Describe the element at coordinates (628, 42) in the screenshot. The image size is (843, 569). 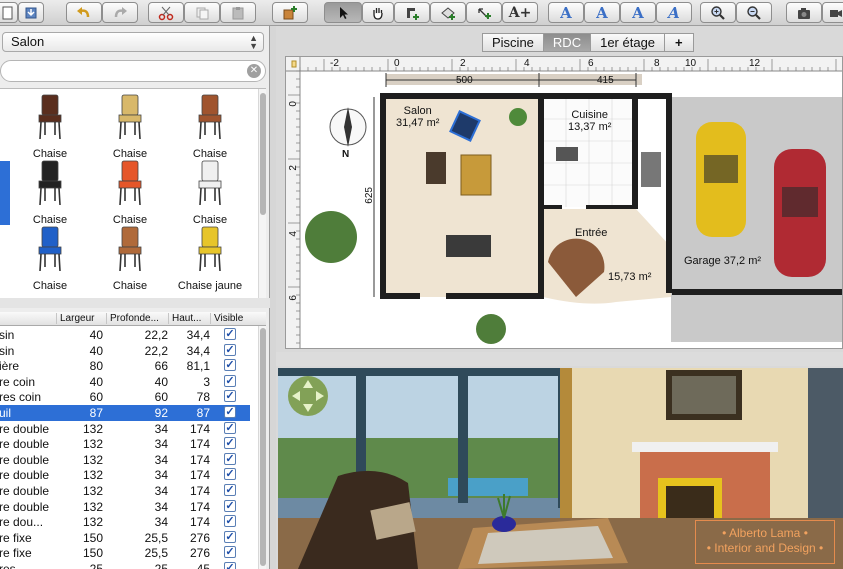
I see `tab-1er-etage: 1er étage` at that location.